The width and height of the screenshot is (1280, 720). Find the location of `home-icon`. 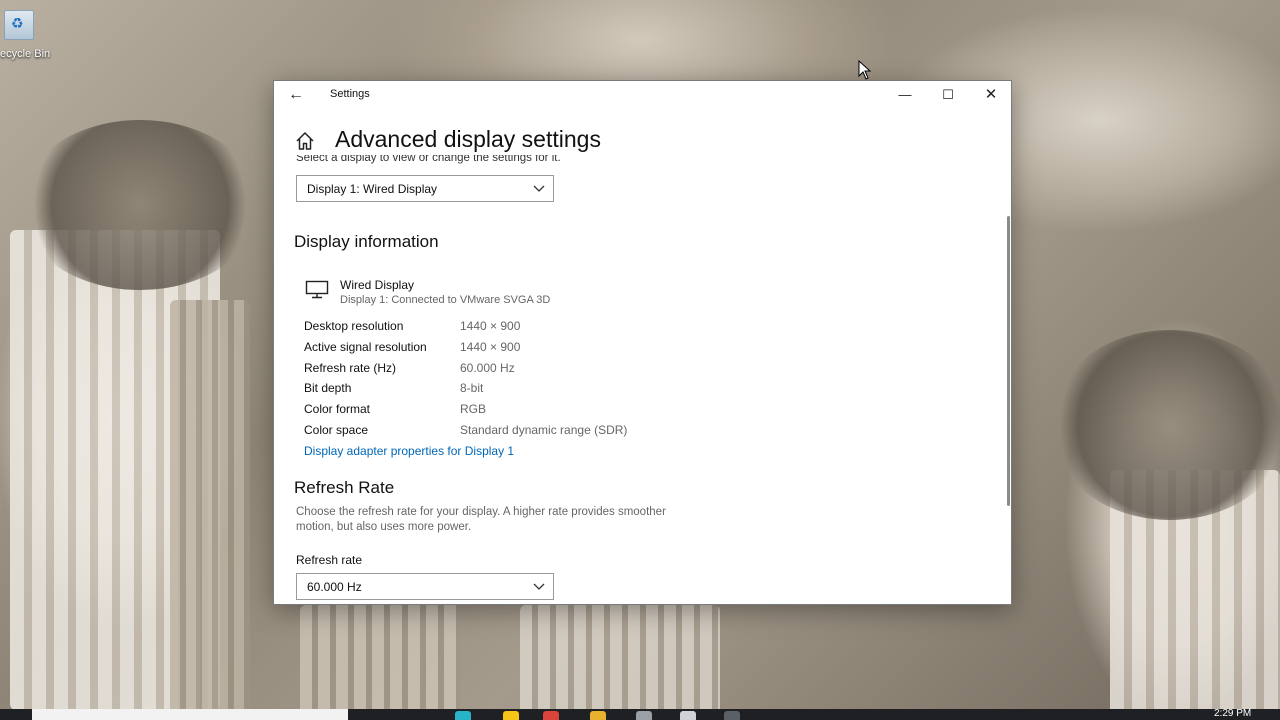

home-icon is located at coordinates (305, 141).